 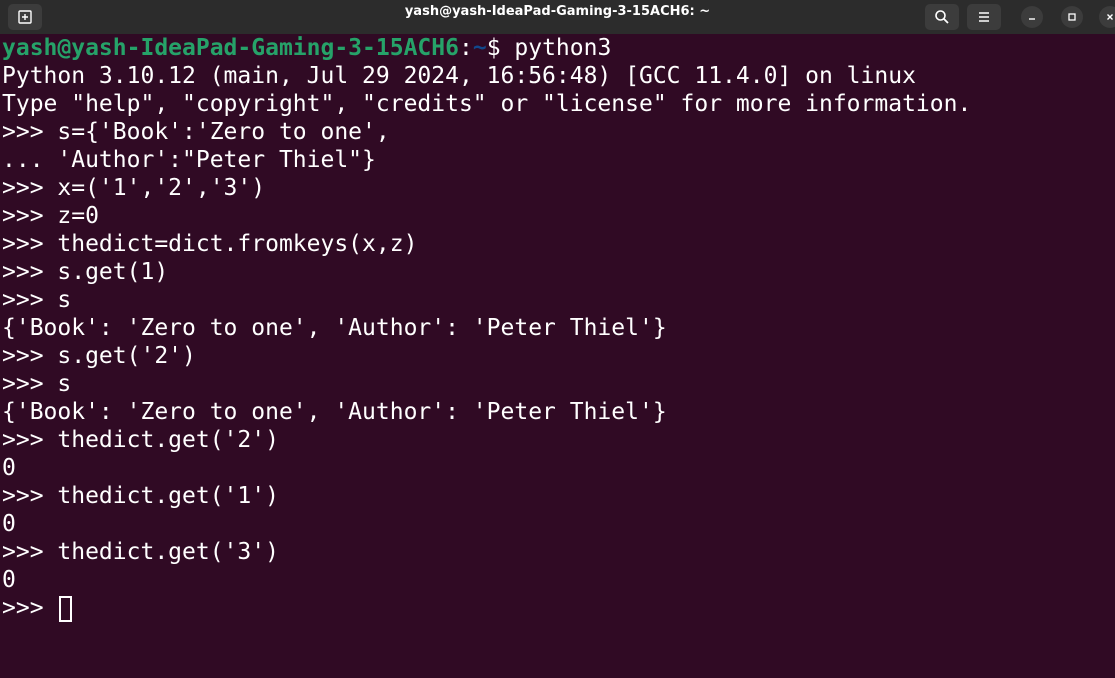 I want to click on maximize-button, so click(x=1072, y=17).